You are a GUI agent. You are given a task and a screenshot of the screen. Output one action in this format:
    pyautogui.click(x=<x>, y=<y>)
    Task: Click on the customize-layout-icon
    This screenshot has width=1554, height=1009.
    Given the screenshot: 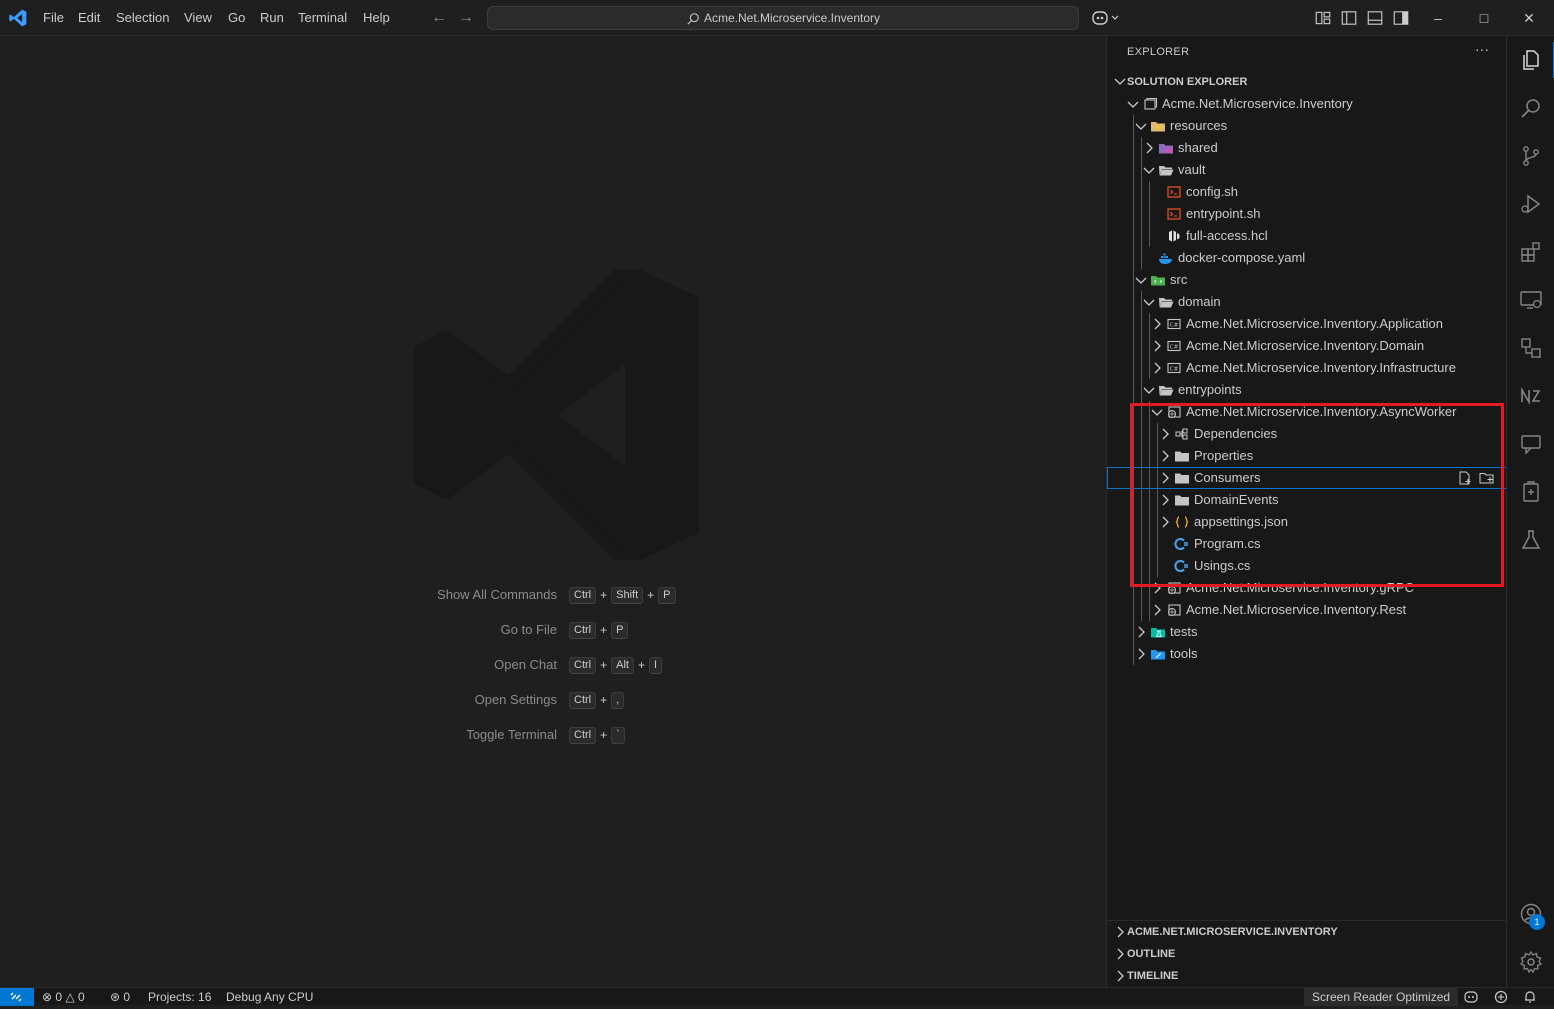 What is the action you would take?
    pyautogui.click(x=1323, y=18)
    